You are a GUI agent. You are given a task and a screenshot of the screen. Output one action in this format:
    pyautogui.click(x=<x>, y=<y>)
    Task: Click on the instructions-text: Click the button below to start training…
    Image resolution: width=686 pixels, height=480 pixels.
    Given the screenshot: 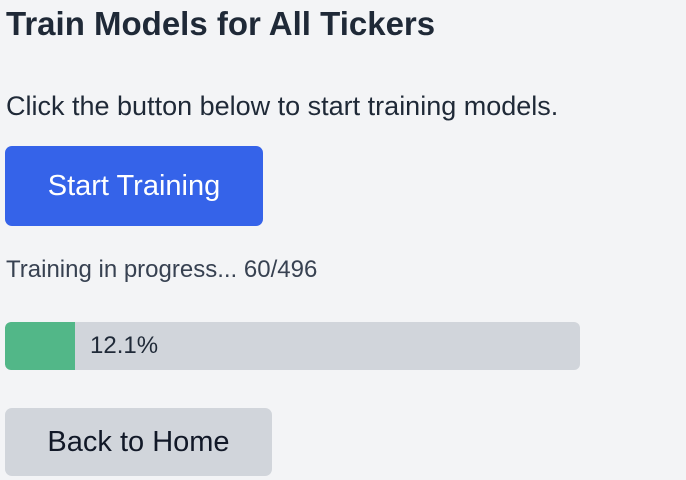 What is the action you would take?
    pyautogui.click(x=282, y=106)
    